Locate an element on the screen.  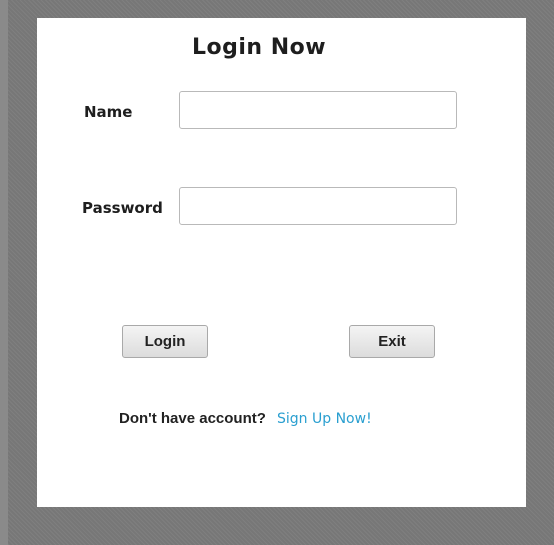
signup-prompt: Don't have account? Sign Up Now! is located at coordinates (245, 417).